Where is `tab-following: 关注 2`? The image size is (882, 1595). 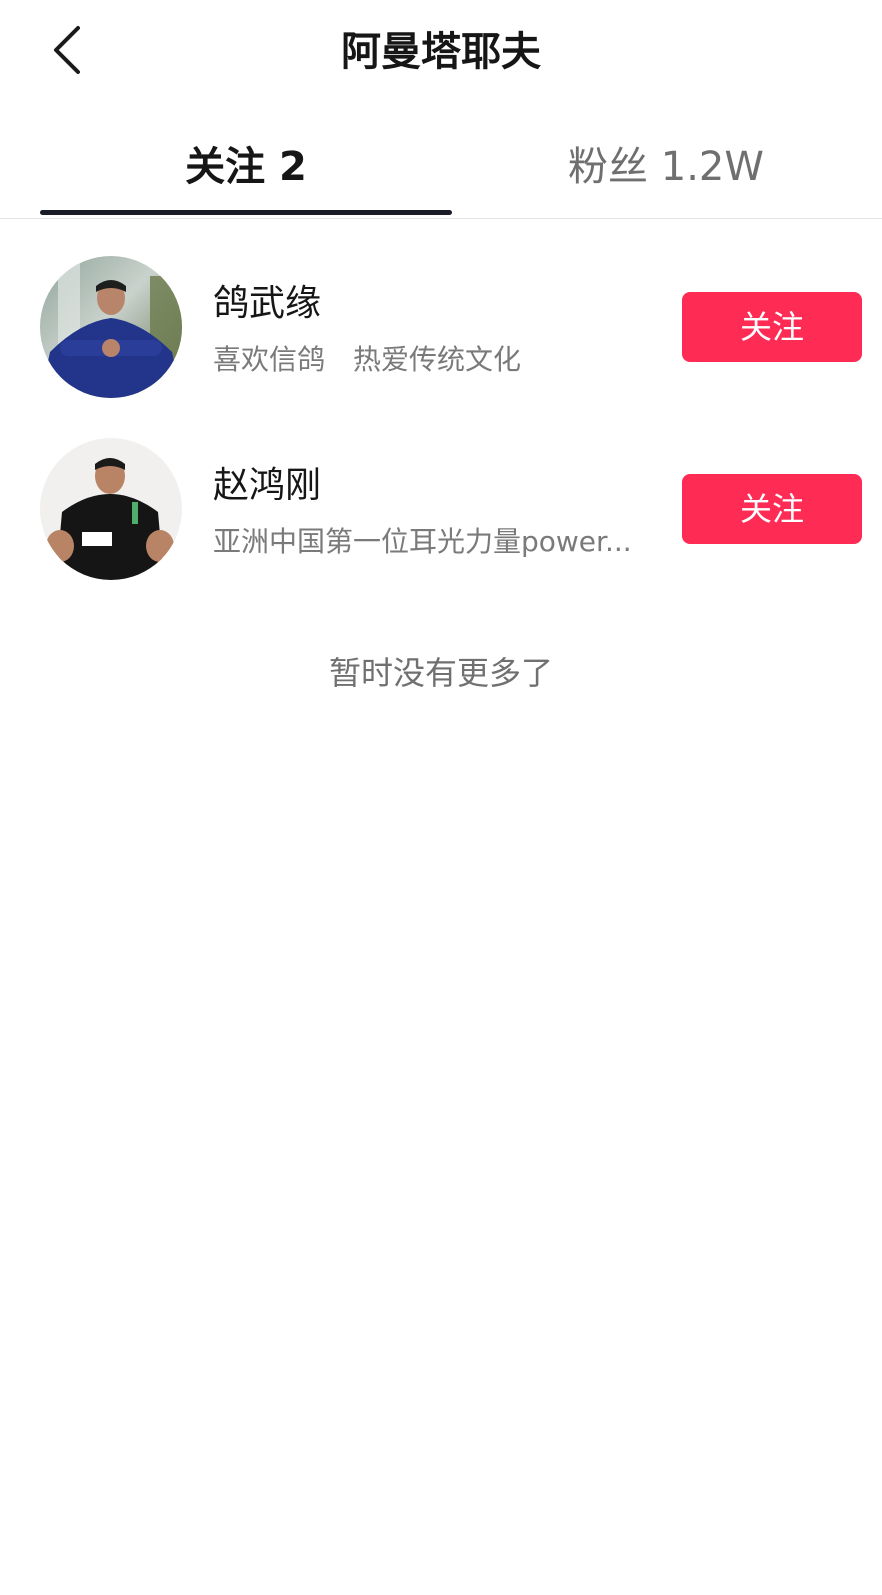
tab-following: 关注 2 is located at coordinates (246, 167).